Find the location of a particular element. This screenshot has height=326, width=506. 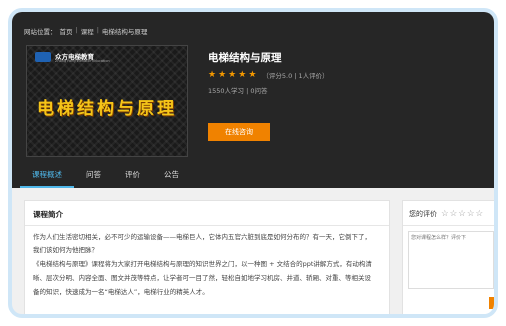

cover-title: 电梯结构与原理 is located at coordinates (107, 109).